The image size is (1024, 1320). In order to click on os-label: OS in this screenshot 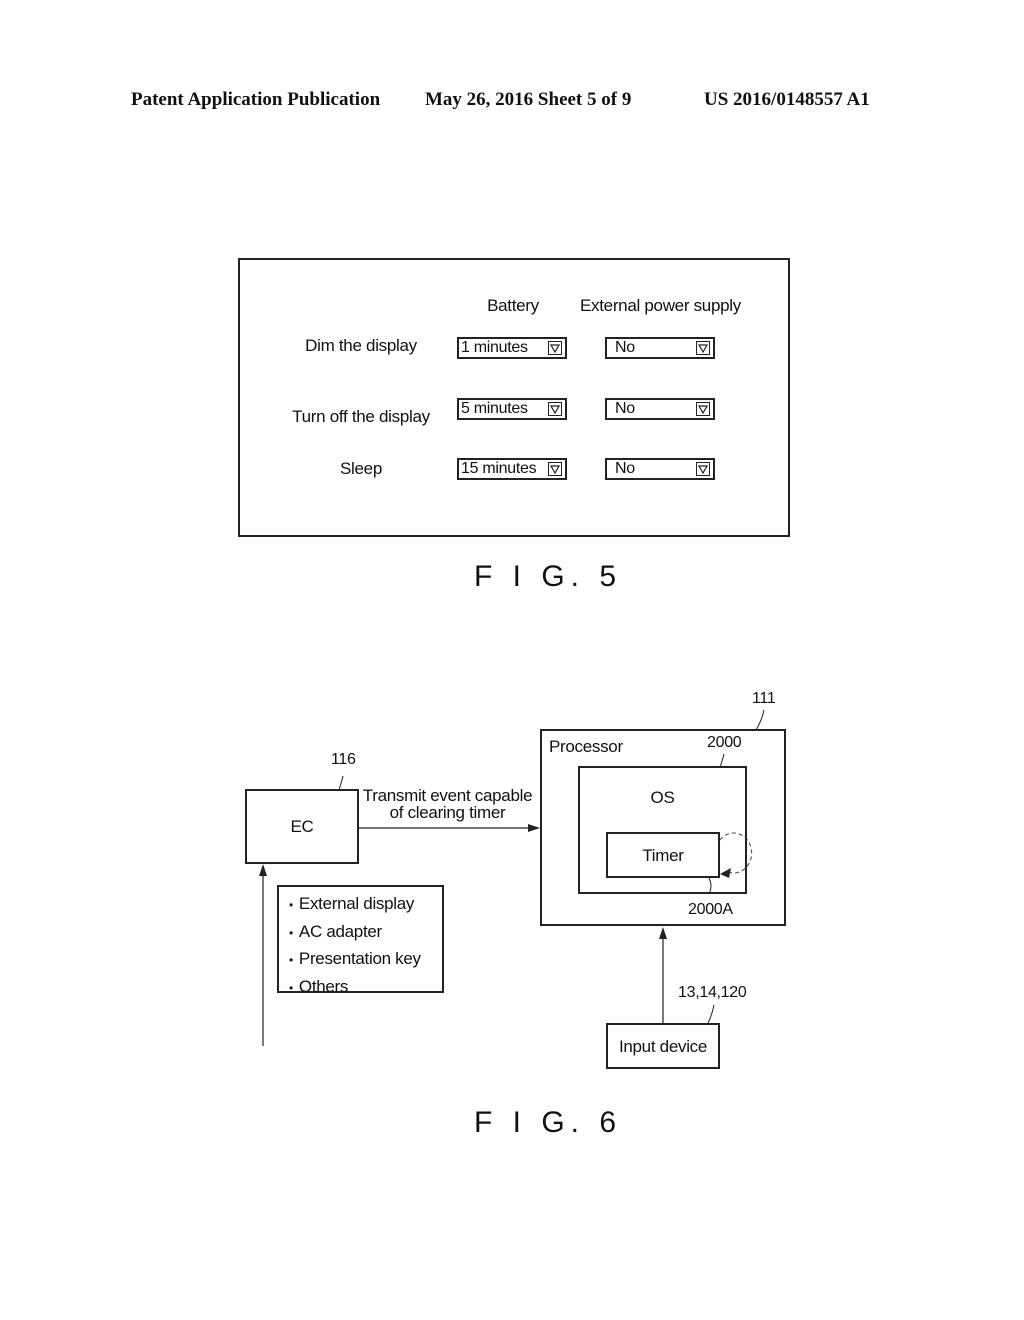, I will do `click(662, 797)`.